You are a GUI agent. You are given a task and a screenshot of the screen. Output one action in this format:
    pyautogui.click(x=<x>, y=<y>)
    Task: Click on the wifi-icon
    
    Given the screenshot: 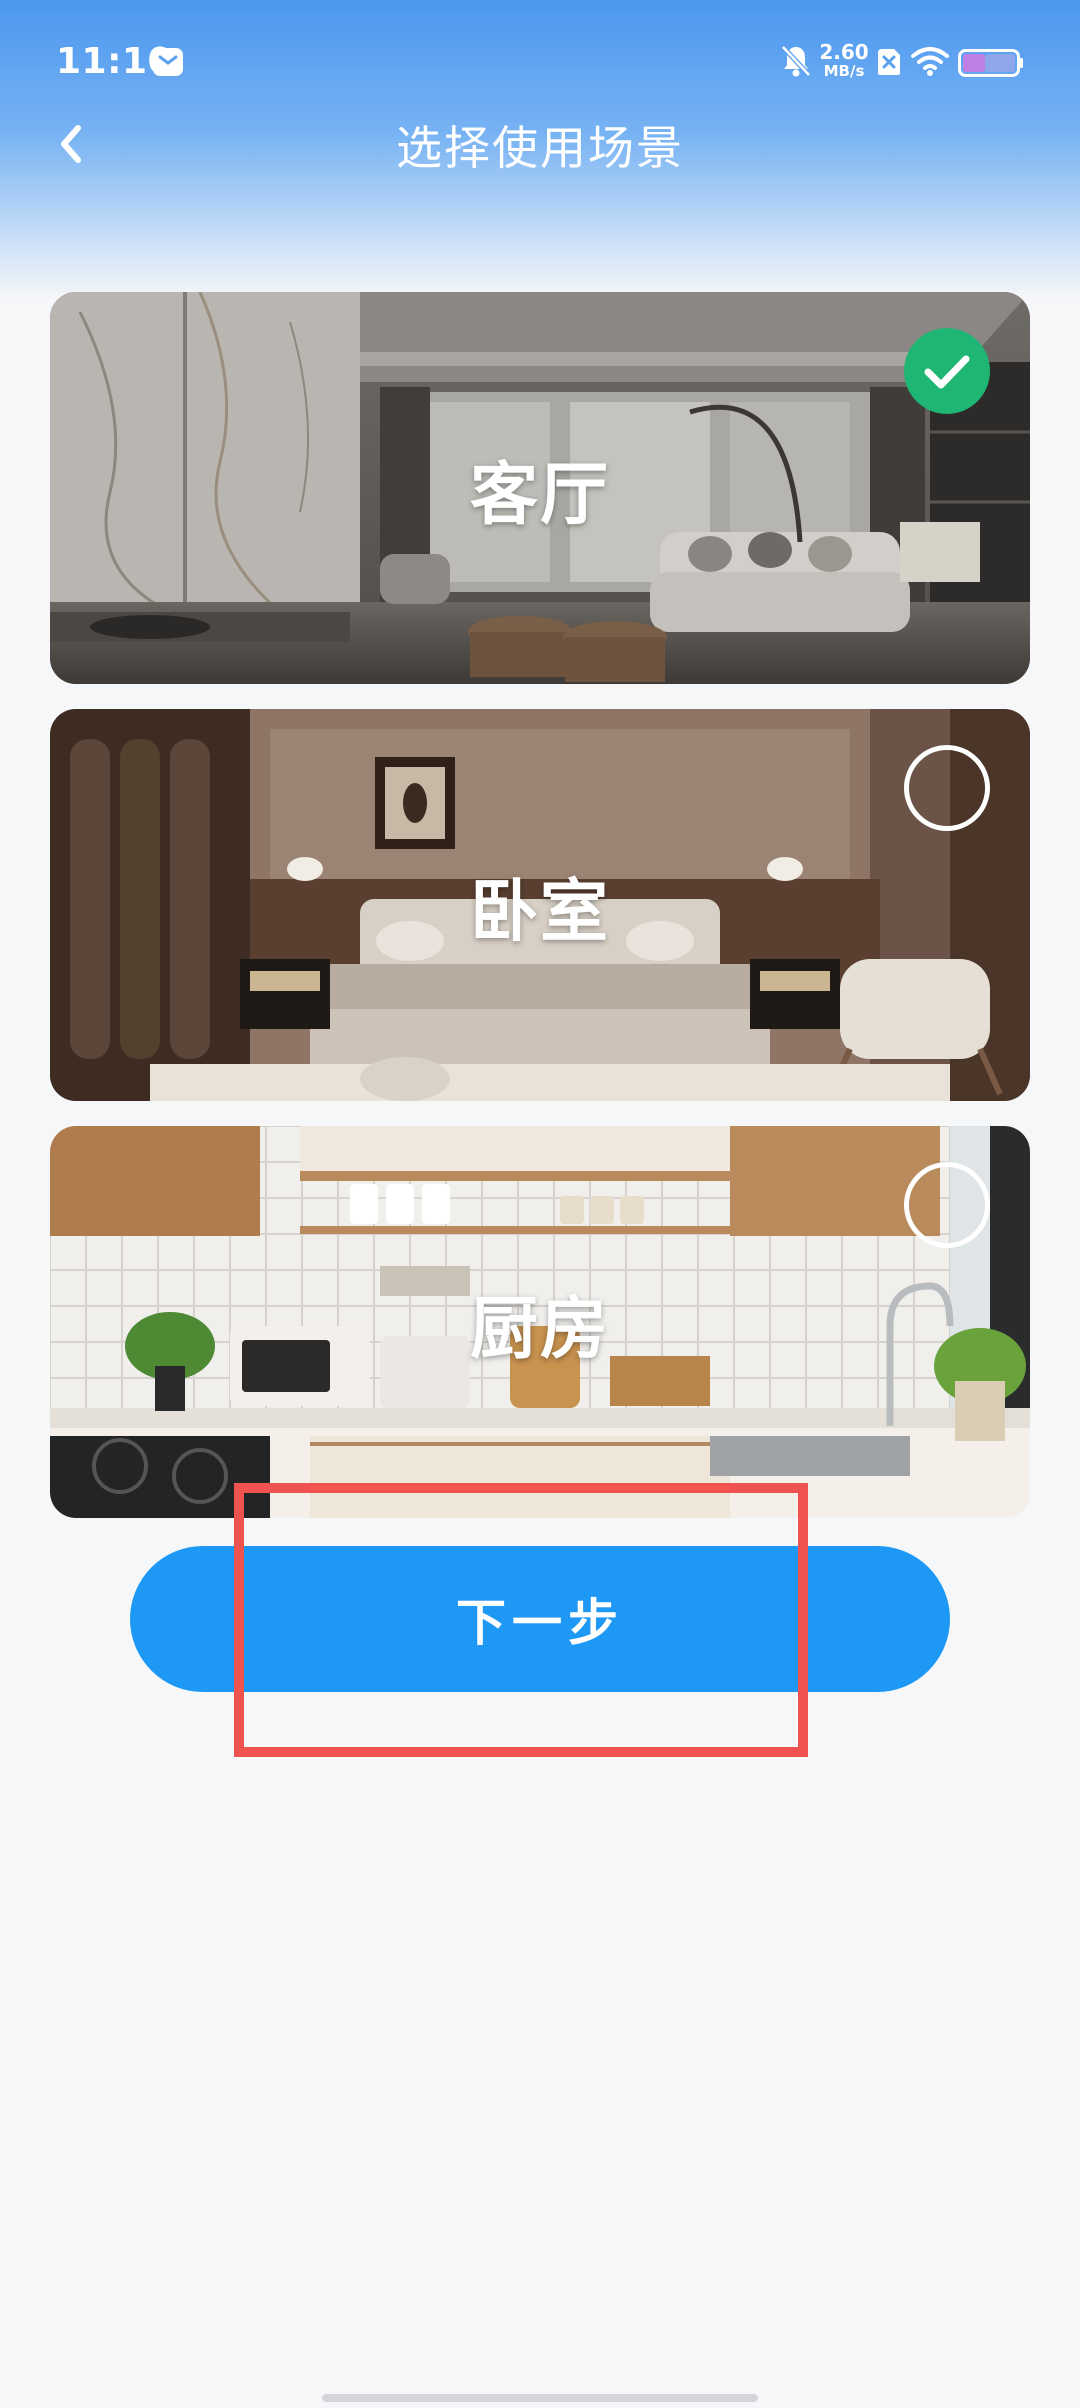 What is the action you would take?
    pyautogui.click(x=930, y=61)
    